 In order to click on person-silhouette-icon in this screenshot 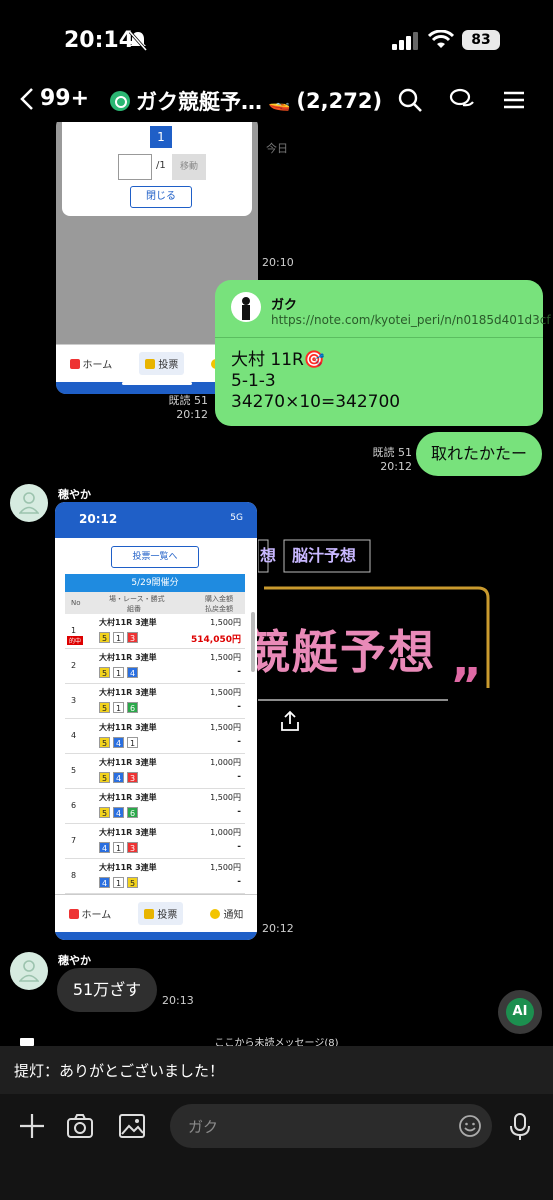, I will do `click(246, 308)`.